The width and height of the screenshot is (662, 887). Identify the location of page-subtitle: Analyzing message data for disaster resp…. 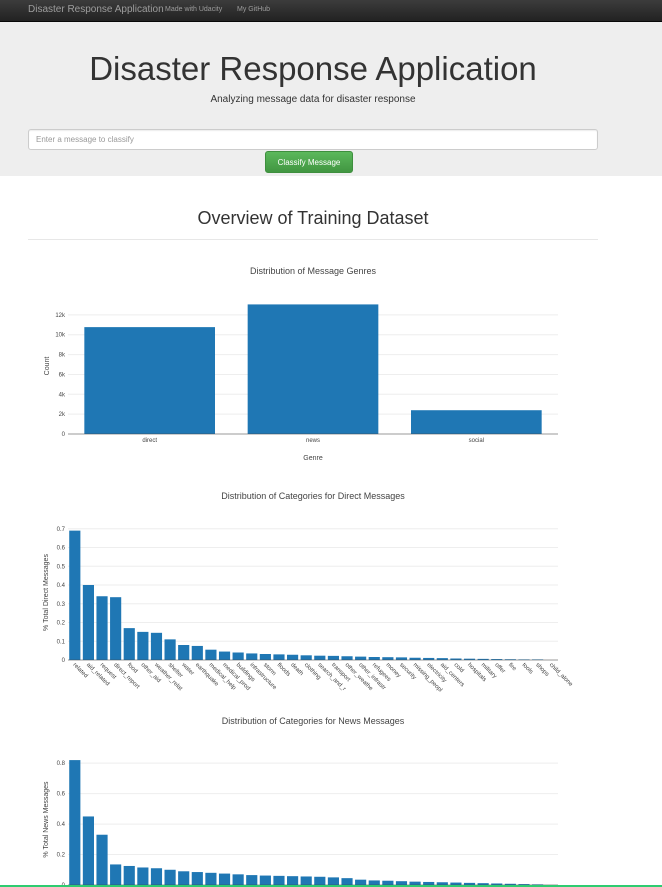
(313, 99).